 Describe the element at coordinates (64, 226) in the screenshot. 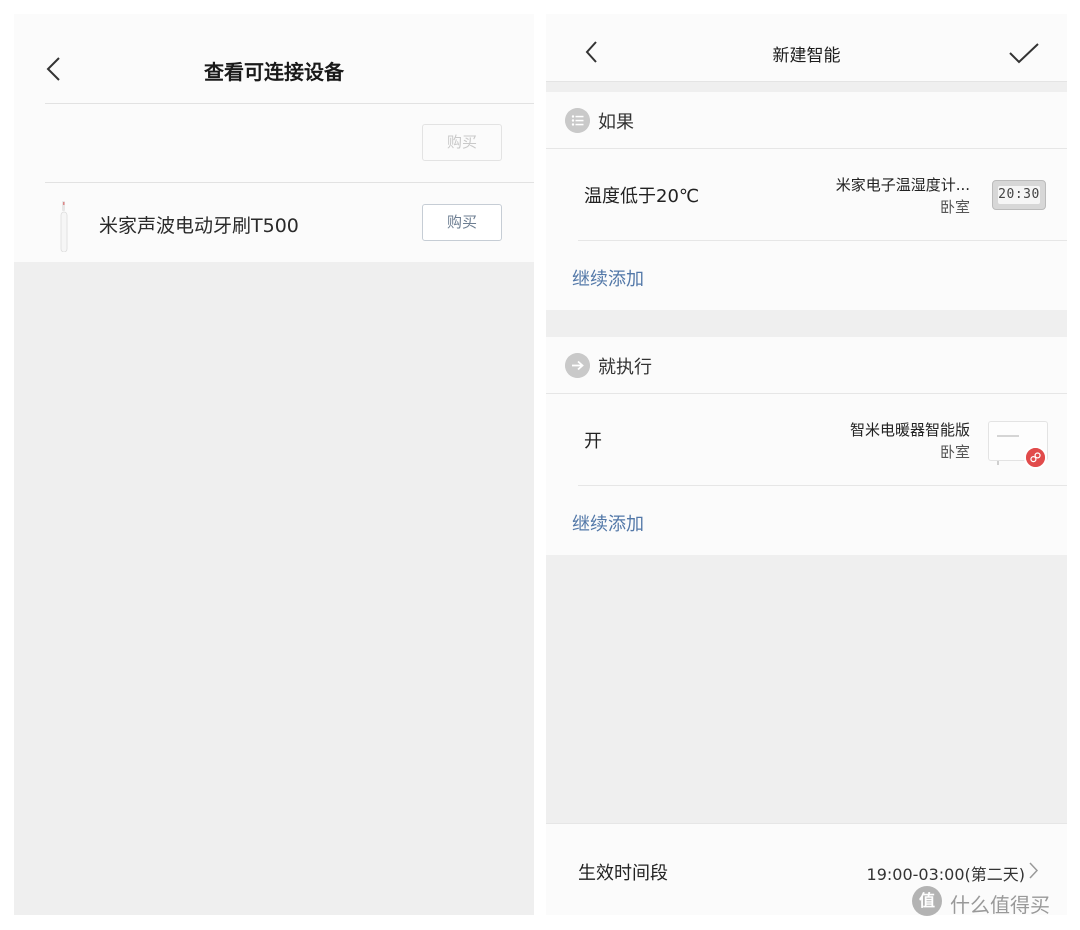

I see `toothbrush-product-image` at that location.